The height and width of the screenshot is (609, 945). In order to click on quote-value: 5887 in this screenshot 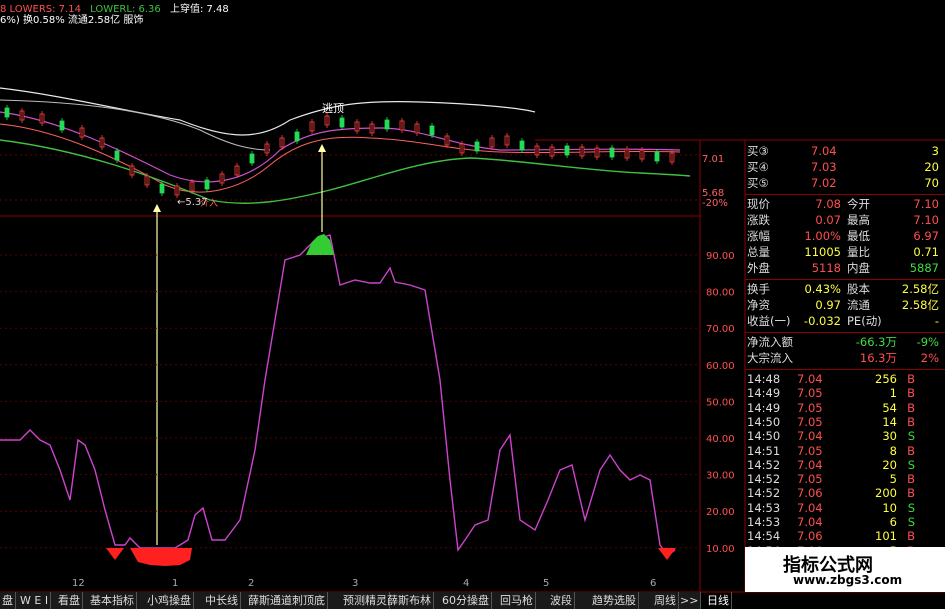, I will do `click(924, 268)`.